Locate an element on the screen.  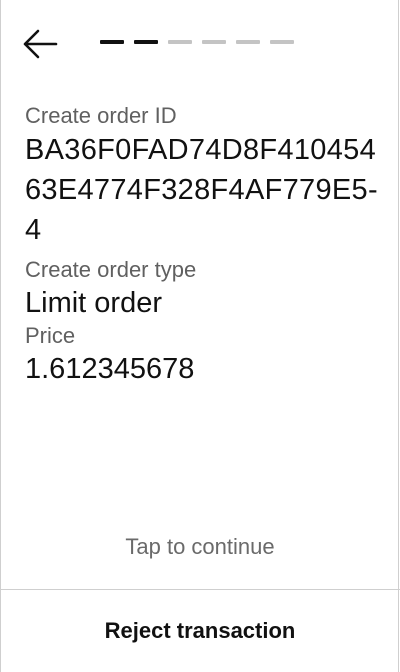
order-type-field: Create order type Limit order is located at coordinates (205, 289).